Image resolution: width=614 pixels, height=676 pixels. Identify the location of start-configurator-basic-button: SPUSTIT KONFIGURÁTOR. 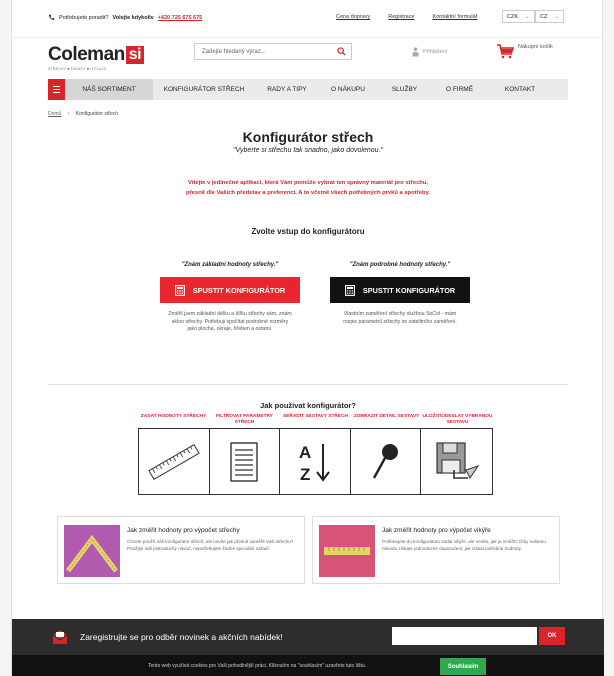
(230, 290).